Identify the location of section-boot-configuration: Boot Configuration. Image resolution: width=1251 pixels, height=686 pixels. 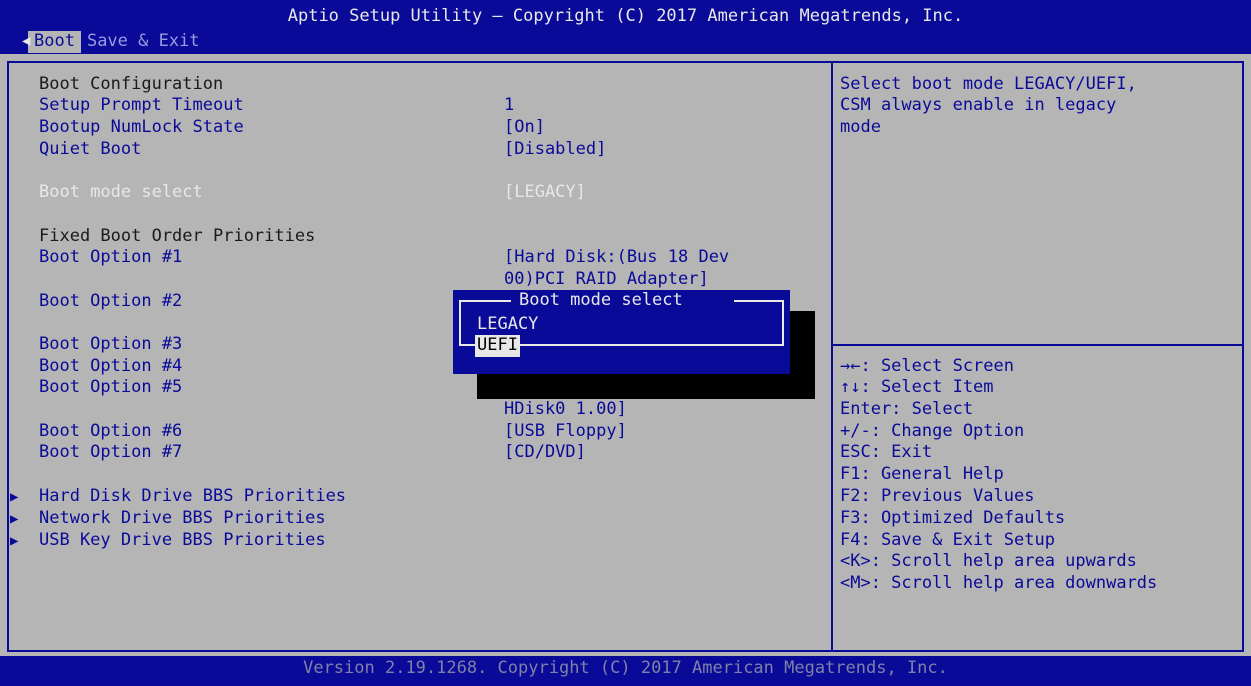
(131, 84).